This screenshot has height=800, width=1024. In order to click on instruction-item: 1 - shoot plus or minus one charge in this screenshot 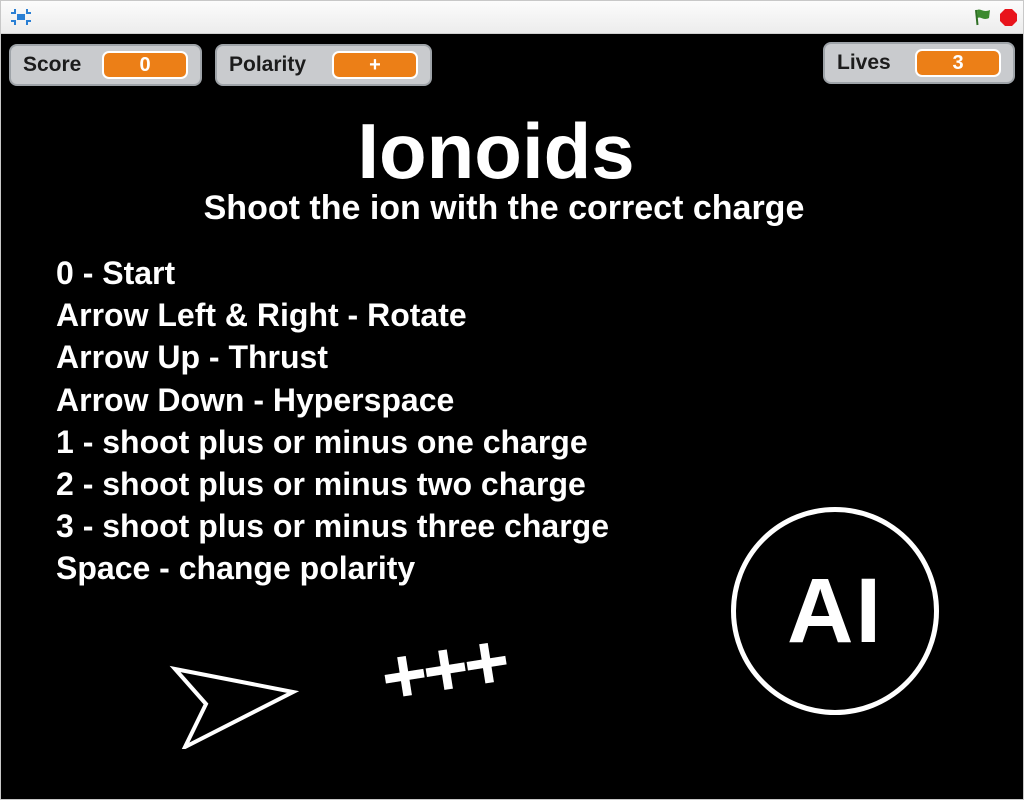, I will do `click(322, 441)`.